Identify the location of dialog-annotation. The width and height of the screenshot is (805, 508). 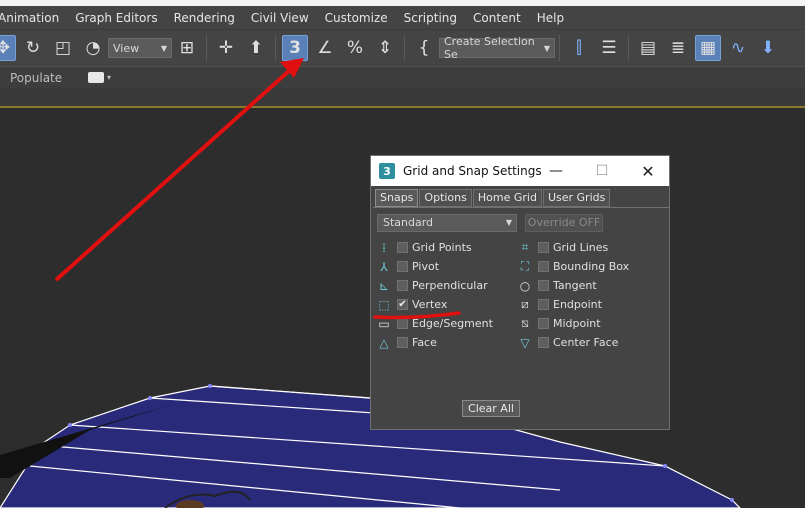
(417, 315).